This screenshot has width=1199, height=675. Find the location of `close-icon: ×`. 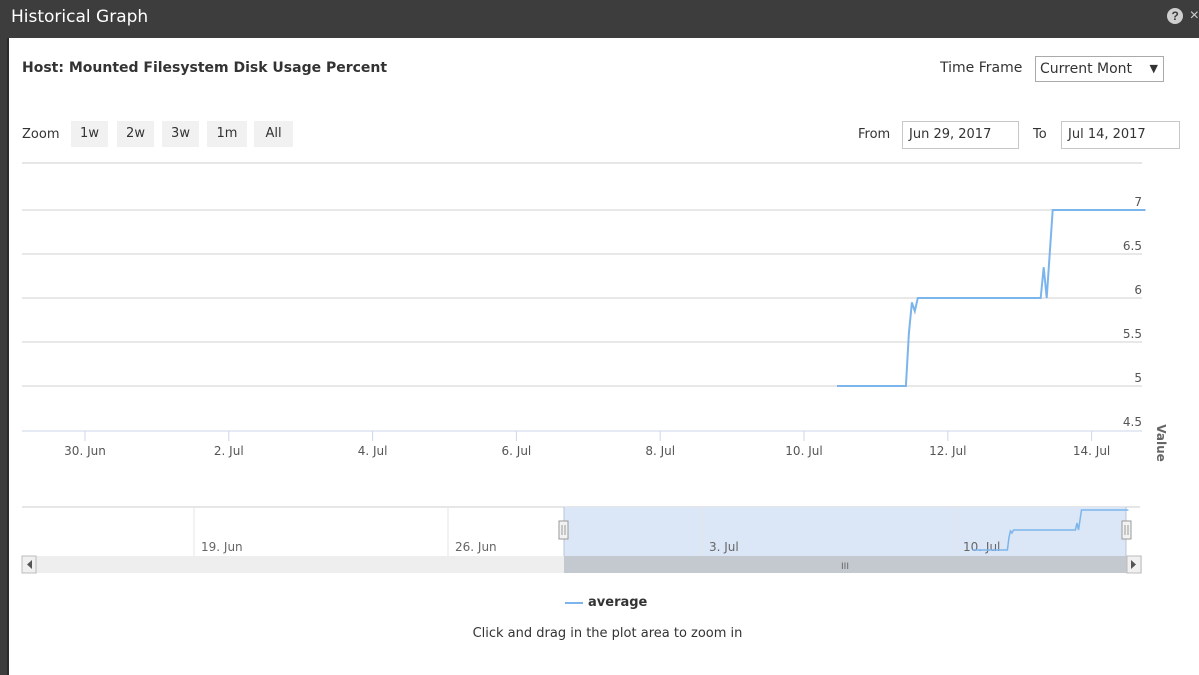

close-icon: × is located at coordinates (1194, 16).